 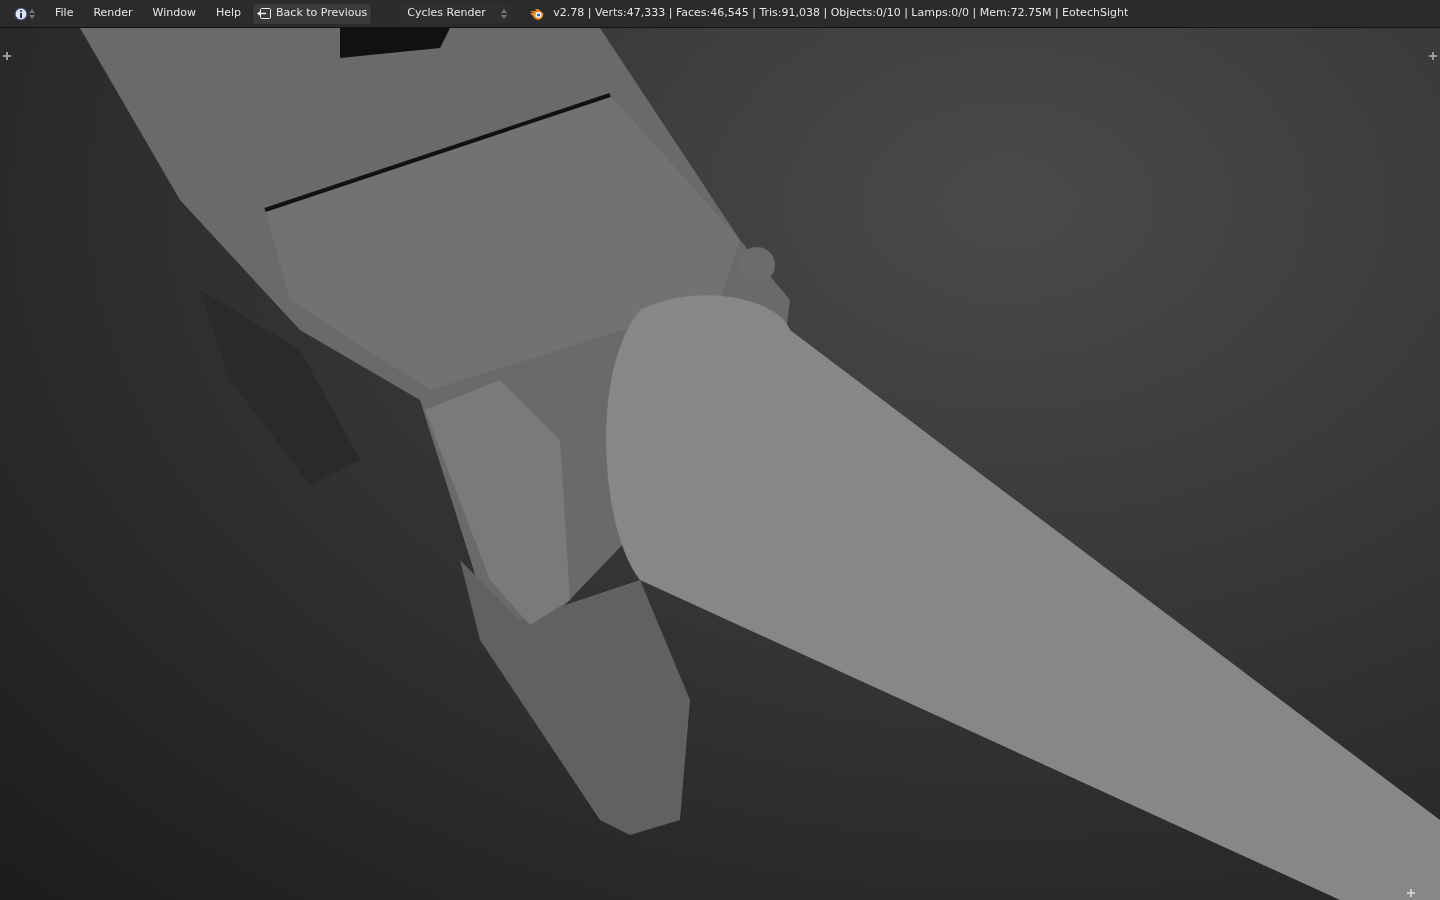 What do you see at coordinates (841, 13) in the screenshot?
I see `scene-stats: v2.78 | Verts:47,333 | Faces:46,545 | Tris:91,038 | Objects:0/10 | Lamps:0/0 | Mem:72.75M | EotechSight` at bounding box center [841, 13].